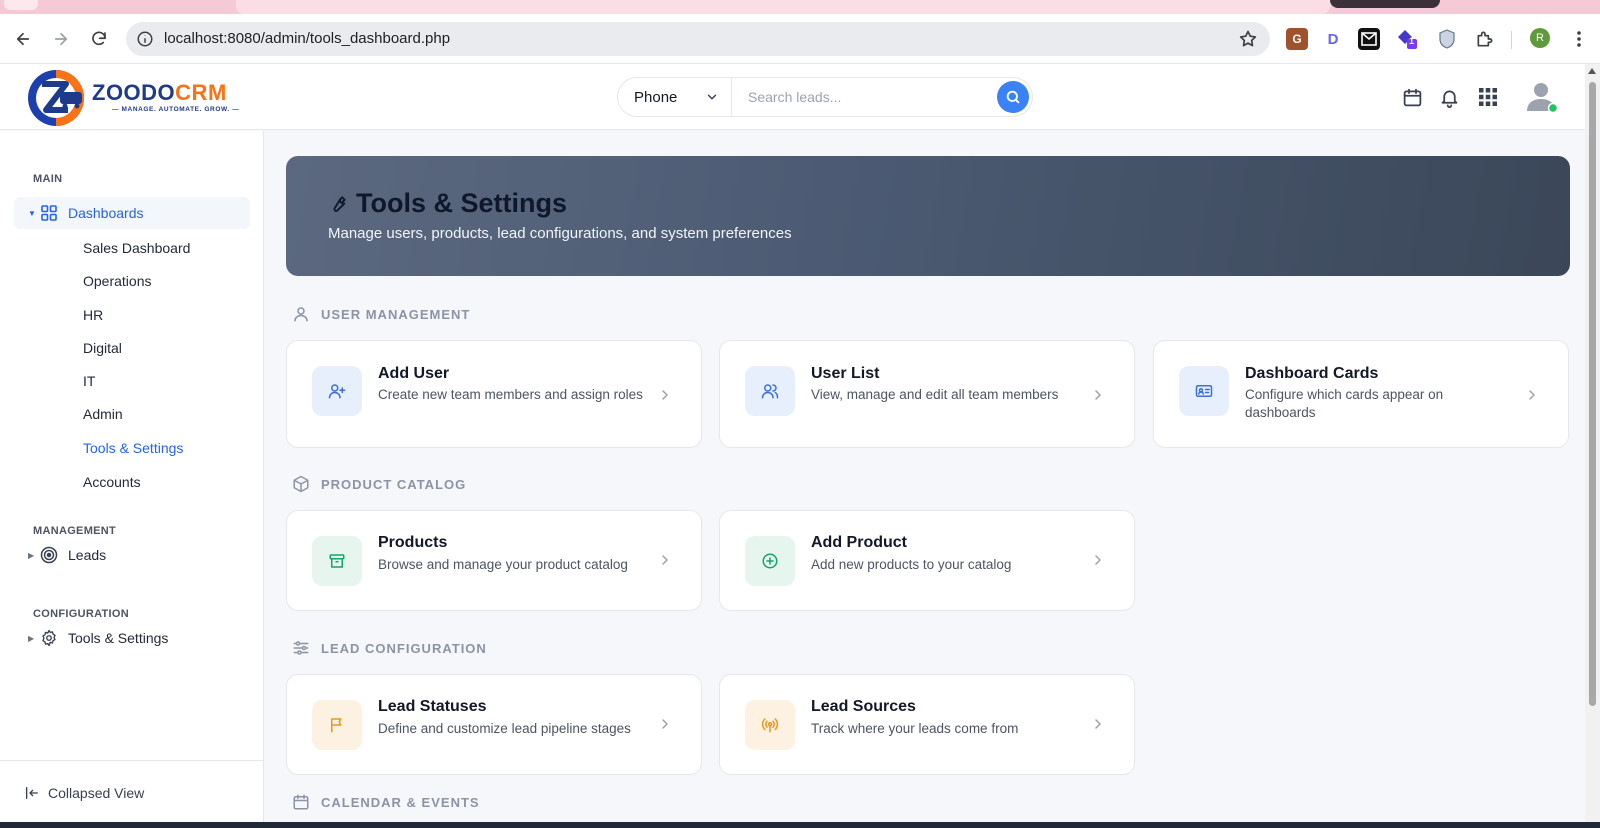 The height and width of the screenshot is (828, 1600). I want to click on reload-button, so click(99, 39).